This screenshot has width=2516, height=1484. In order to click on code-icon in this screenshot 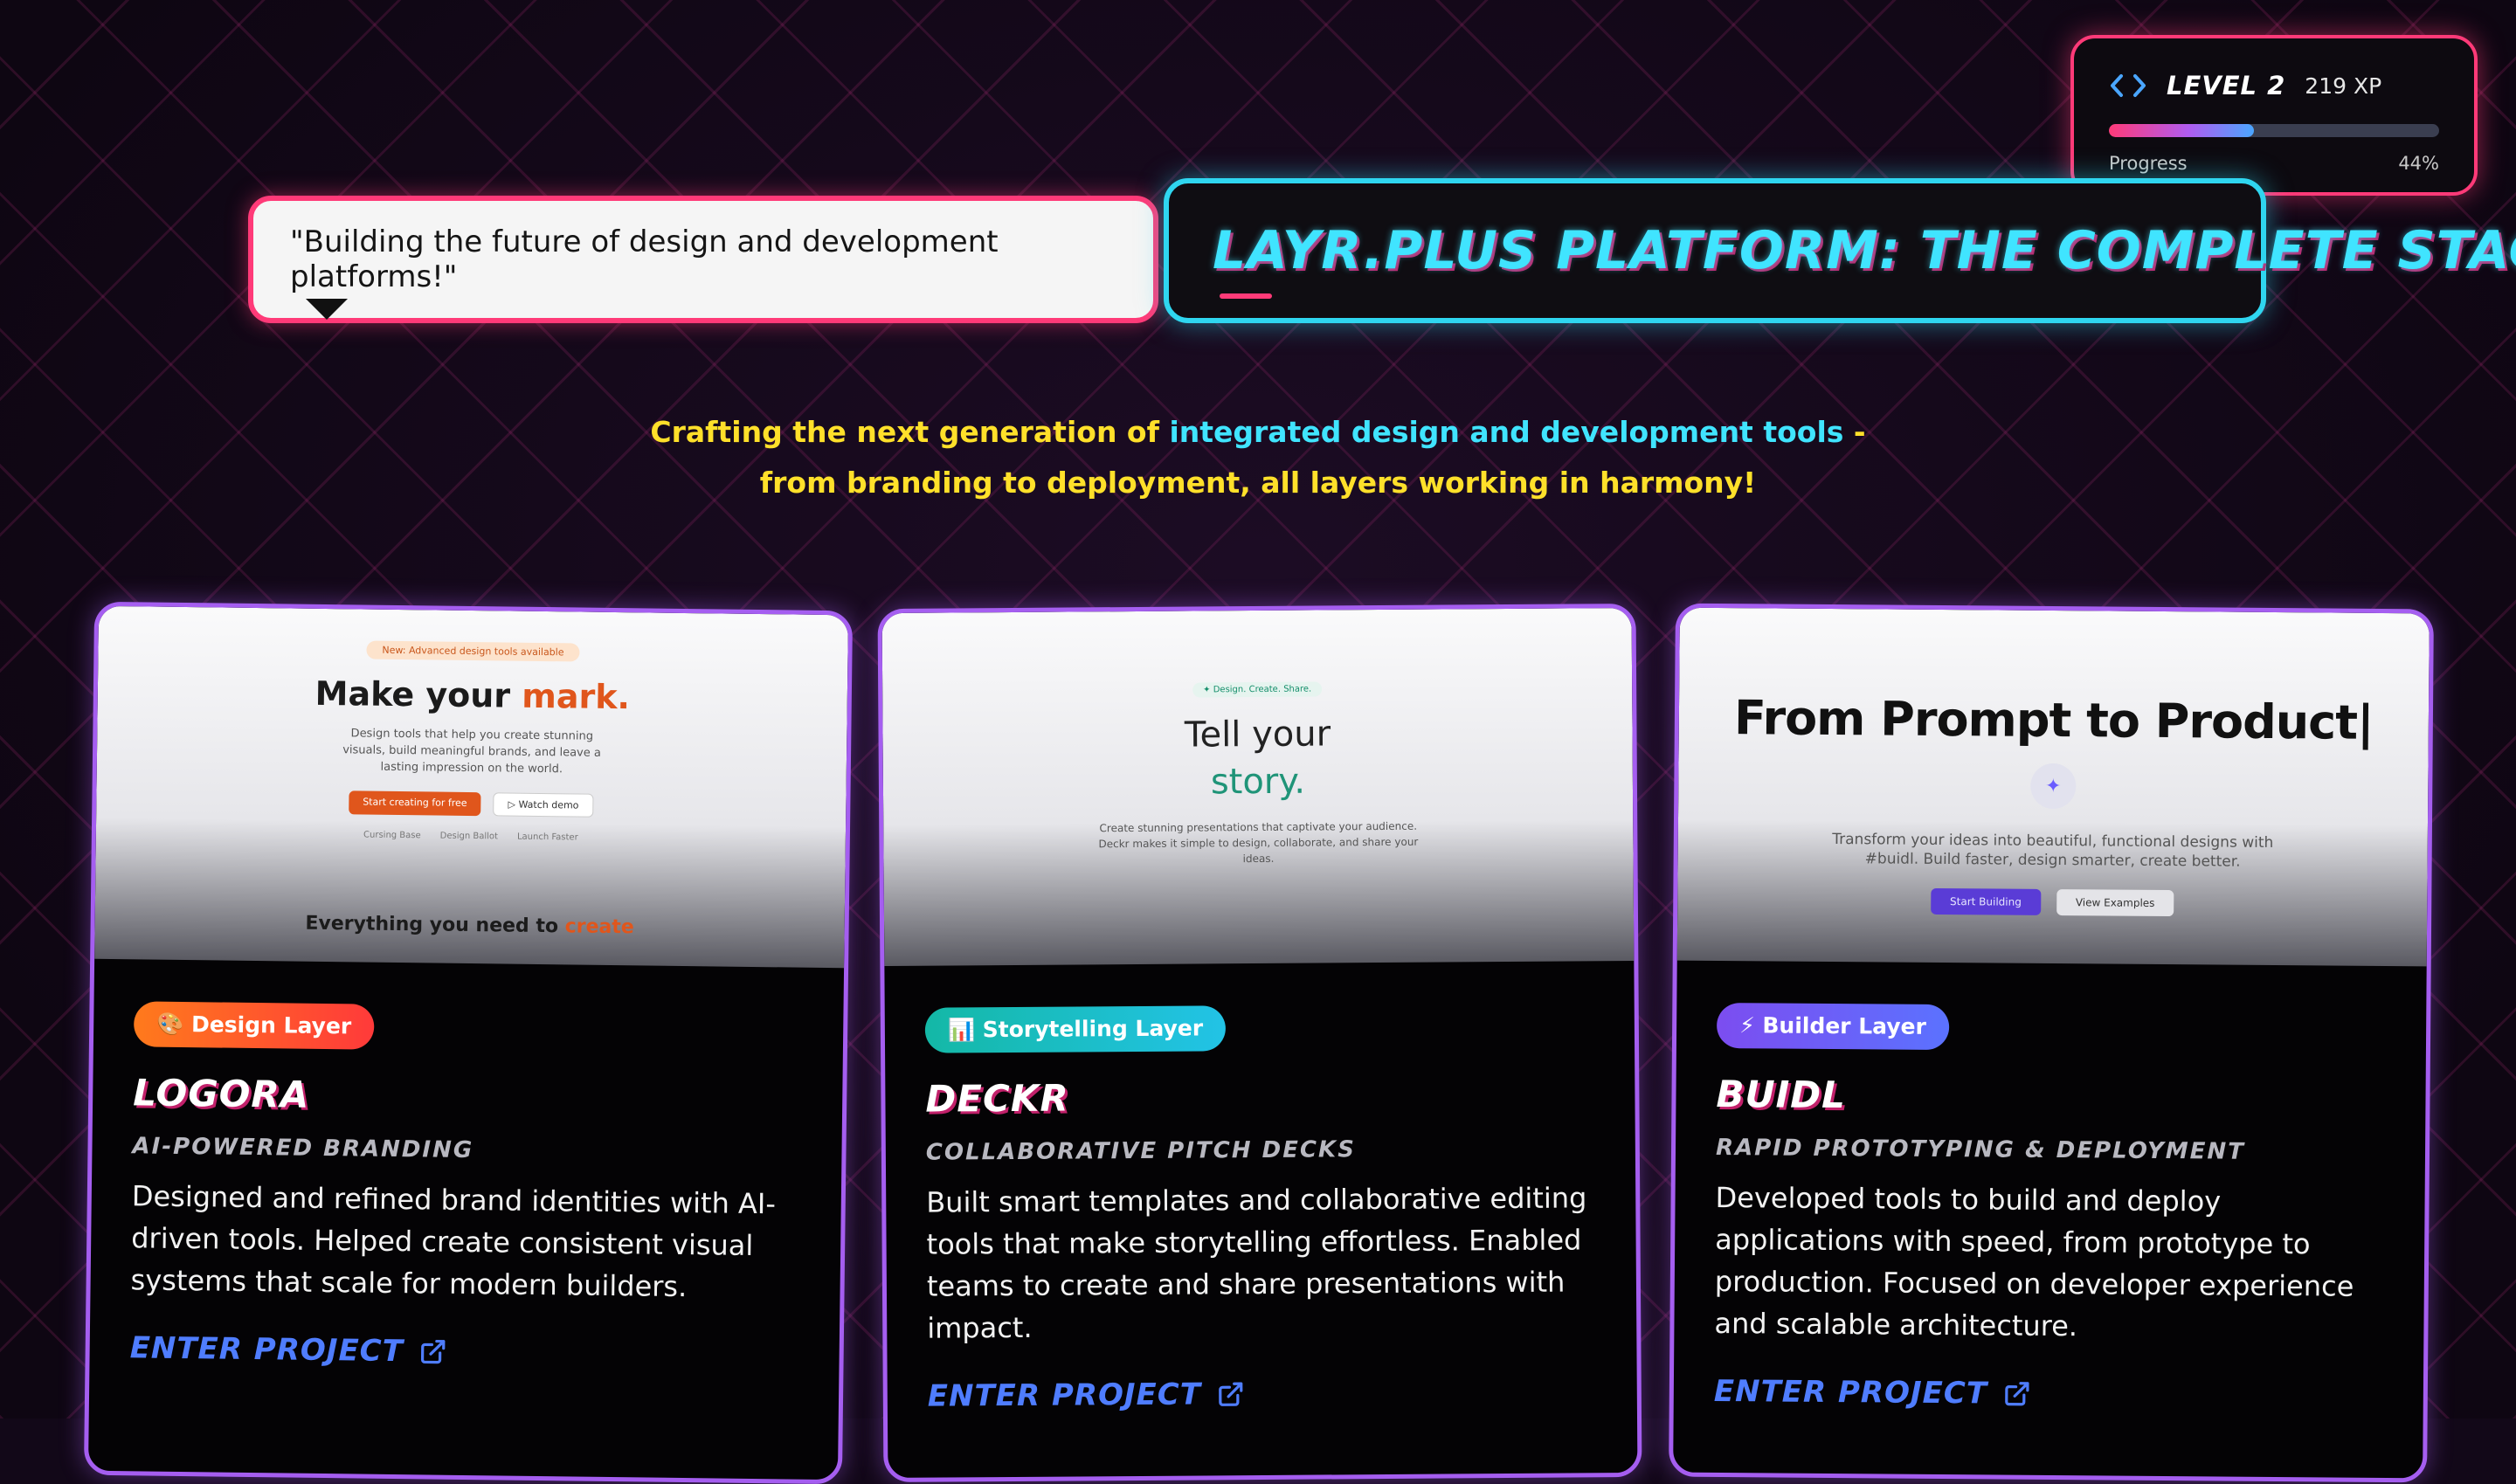, I will do `click(2128, 85)`.